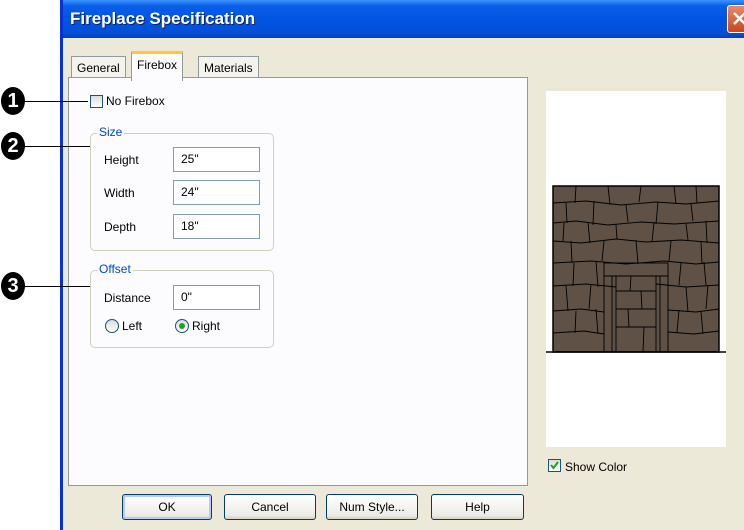  I want to click on fireplace-elevation-drawing, so click(636, 269).